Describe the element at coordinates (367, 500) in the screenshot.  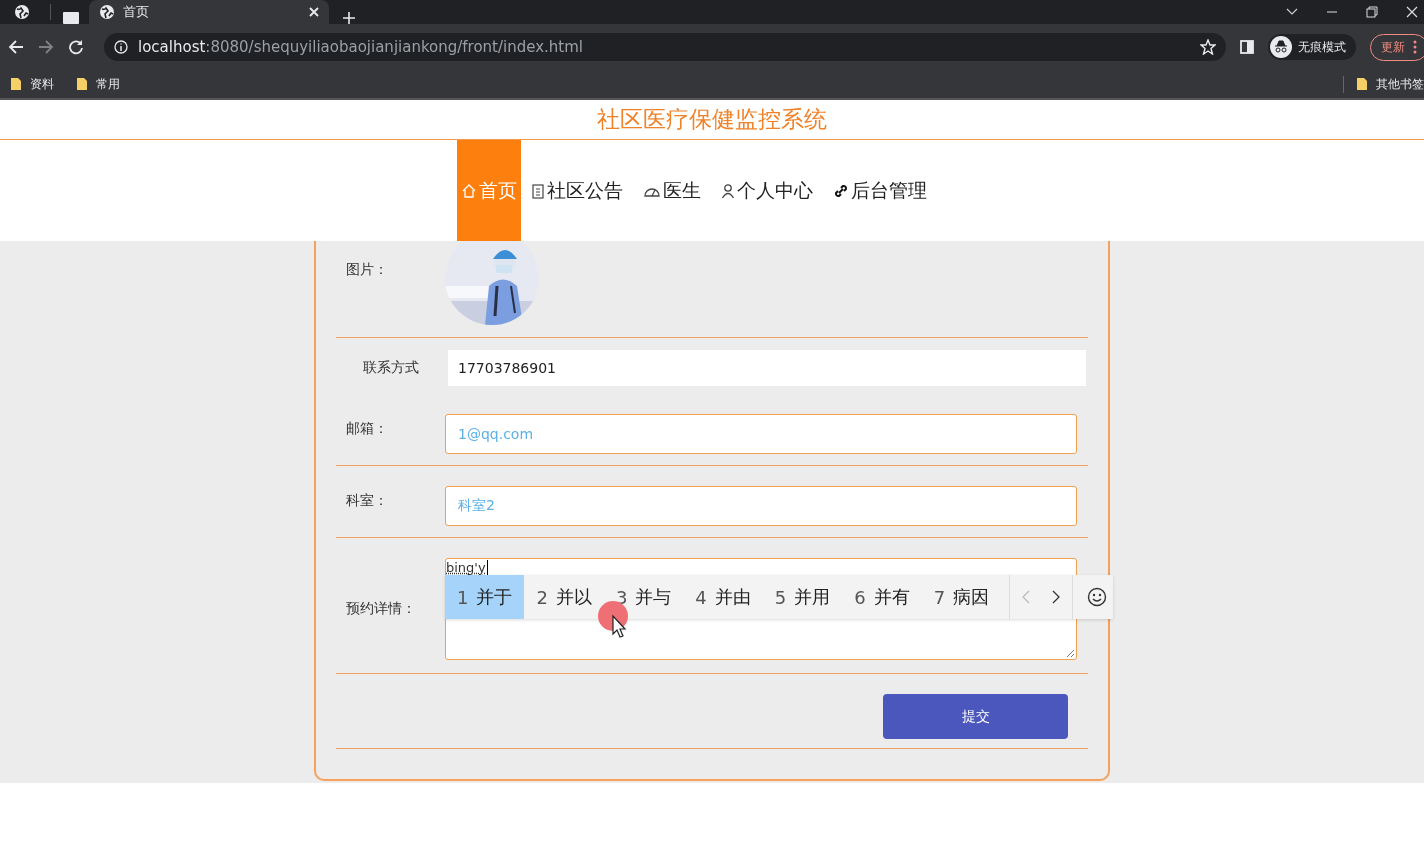
I see `field-label: 科室：` at that location.